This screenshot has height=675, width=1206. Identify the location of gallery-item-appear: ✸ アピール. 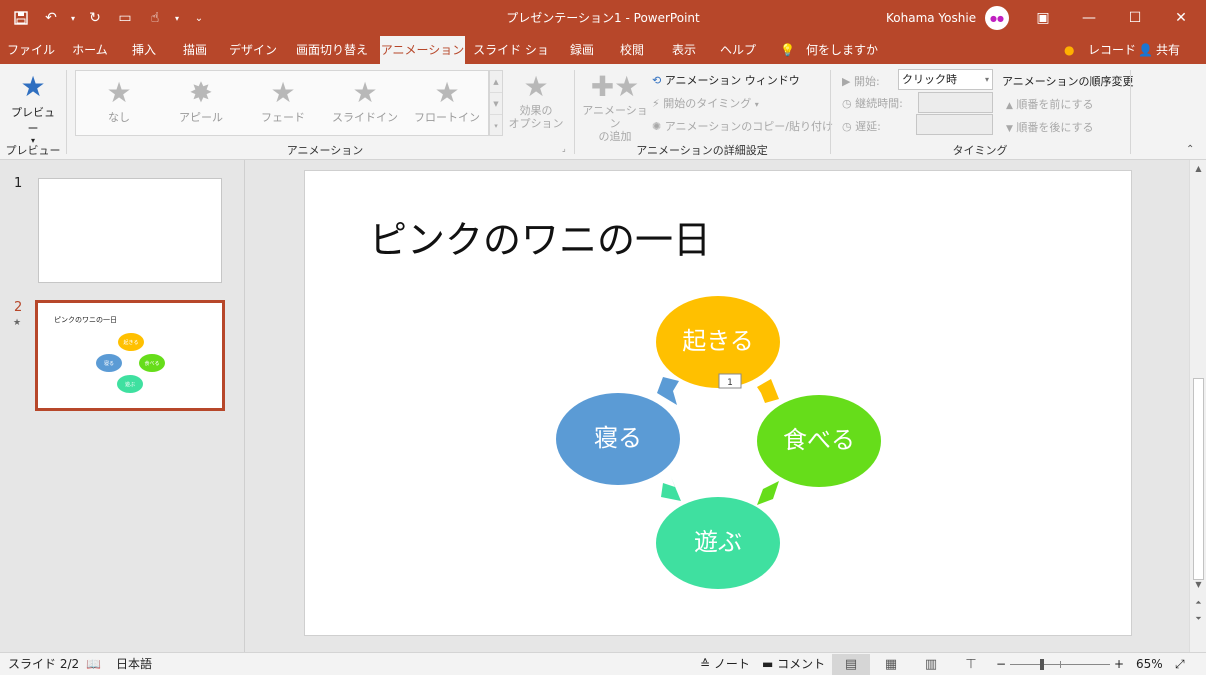
(201, 104).